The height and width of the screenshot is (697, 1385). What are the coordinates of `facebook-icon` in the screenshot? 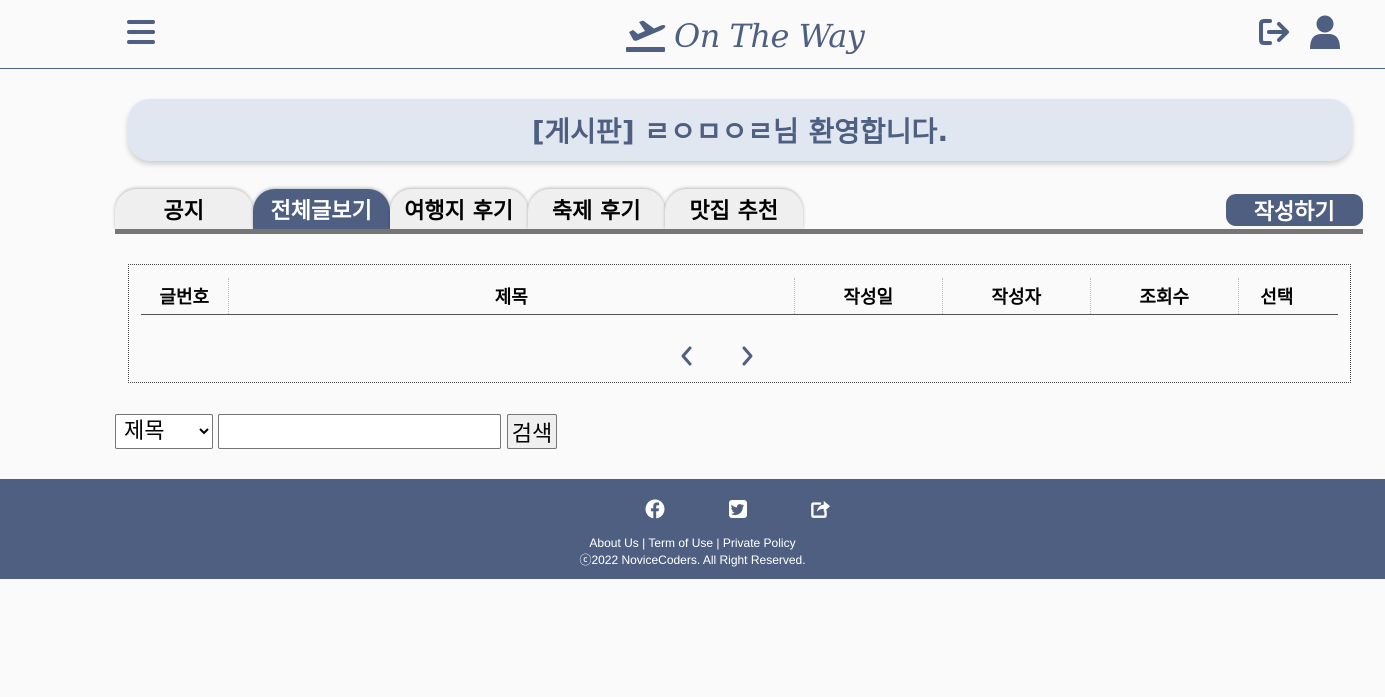 It's located at (655, 509).